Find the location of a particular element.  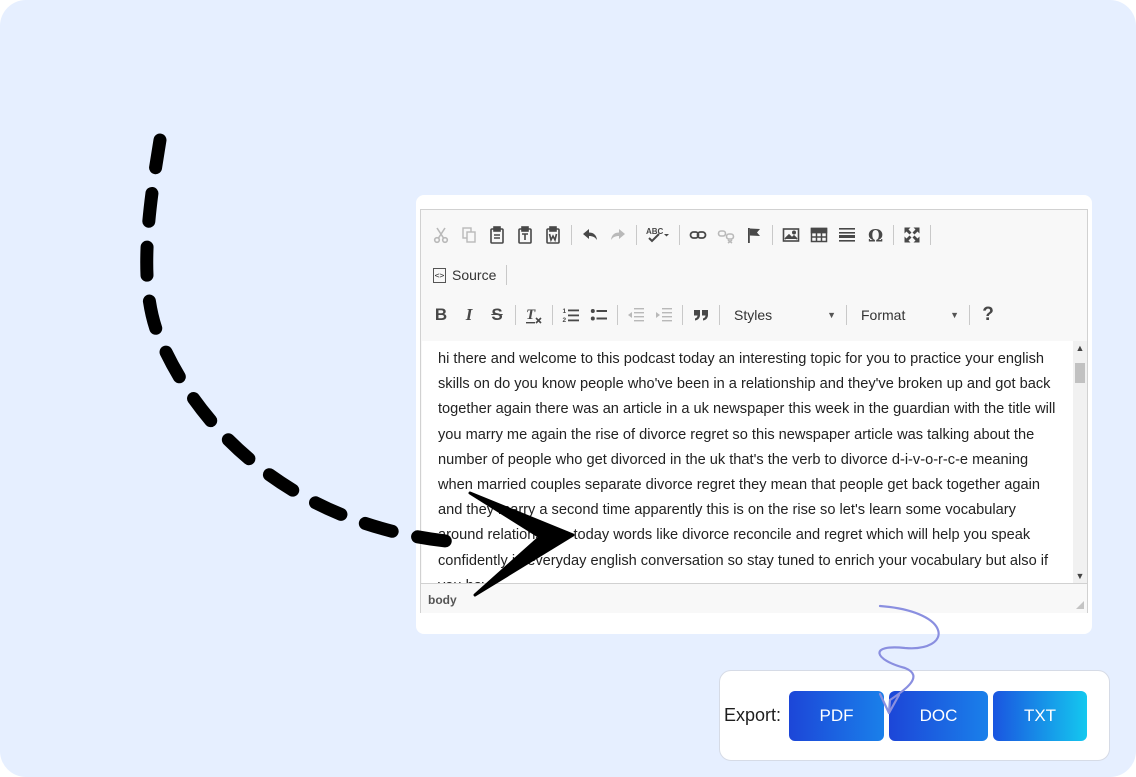

toolbar-row-document: <> Source is located at coordinates (469, 275).